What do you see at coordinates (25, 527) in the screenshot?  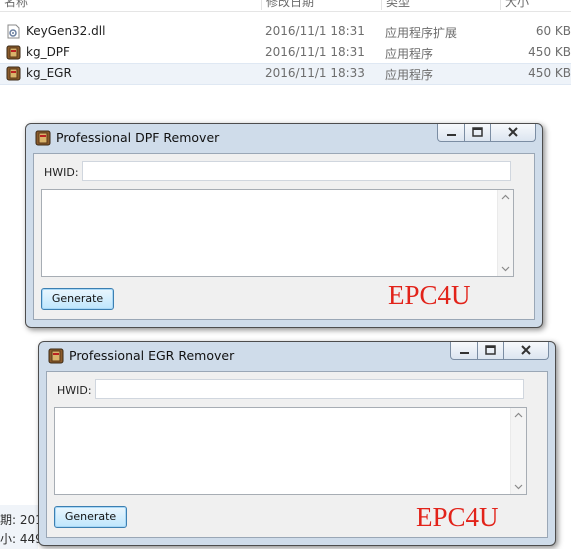 I see `details-pane: 期: 2016 小: 449` at bounding box center [25, 527].